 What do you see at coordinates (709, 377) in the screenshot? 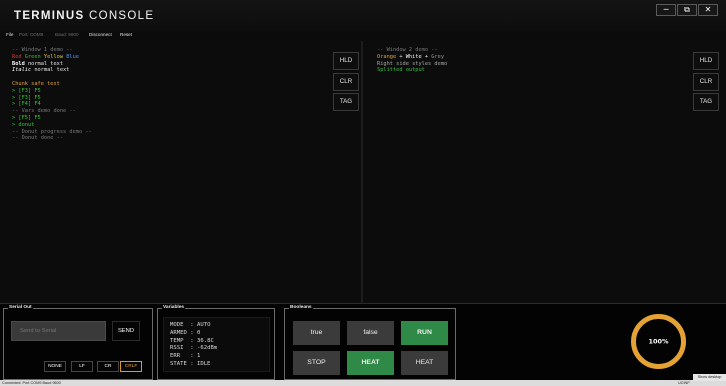
I see `show-desktop-button: Show desktop` at bounding box center [709, 377].